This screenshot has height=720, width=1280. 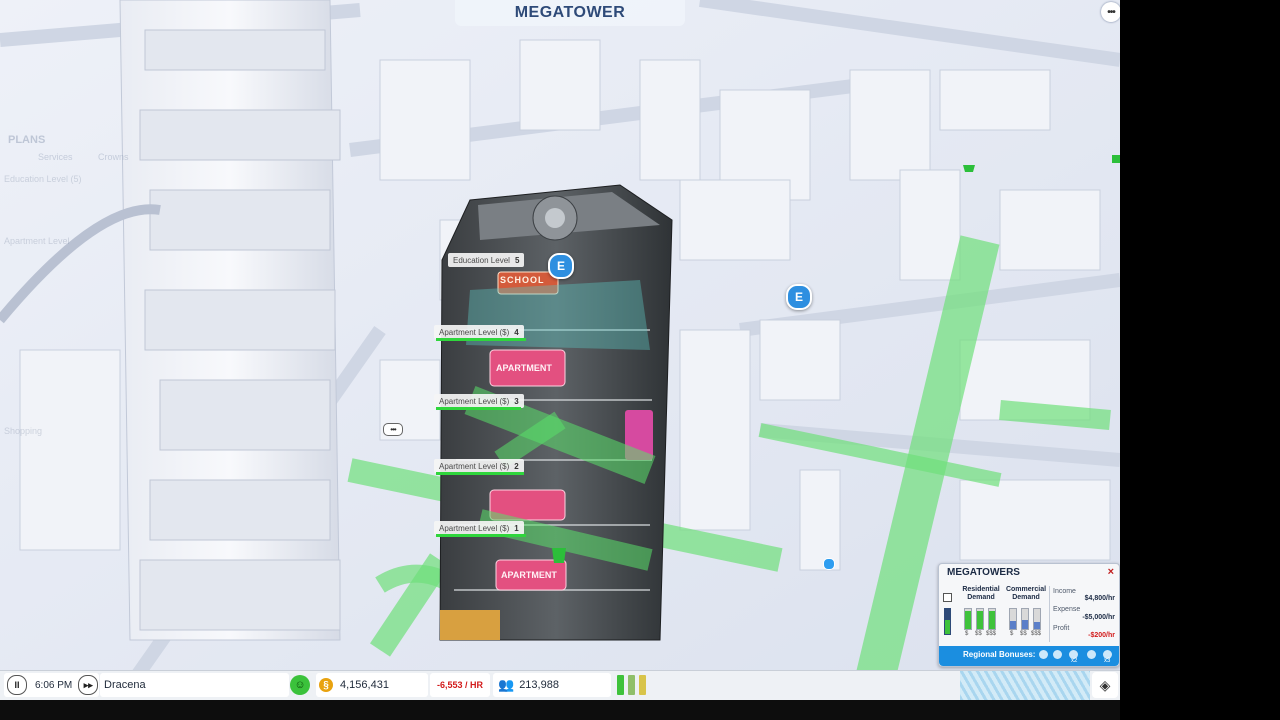 What do you see at coordinates (1057, 654) in the screenshot?
I see `bonus-tree-icon` at bounding box center [1057, 654].